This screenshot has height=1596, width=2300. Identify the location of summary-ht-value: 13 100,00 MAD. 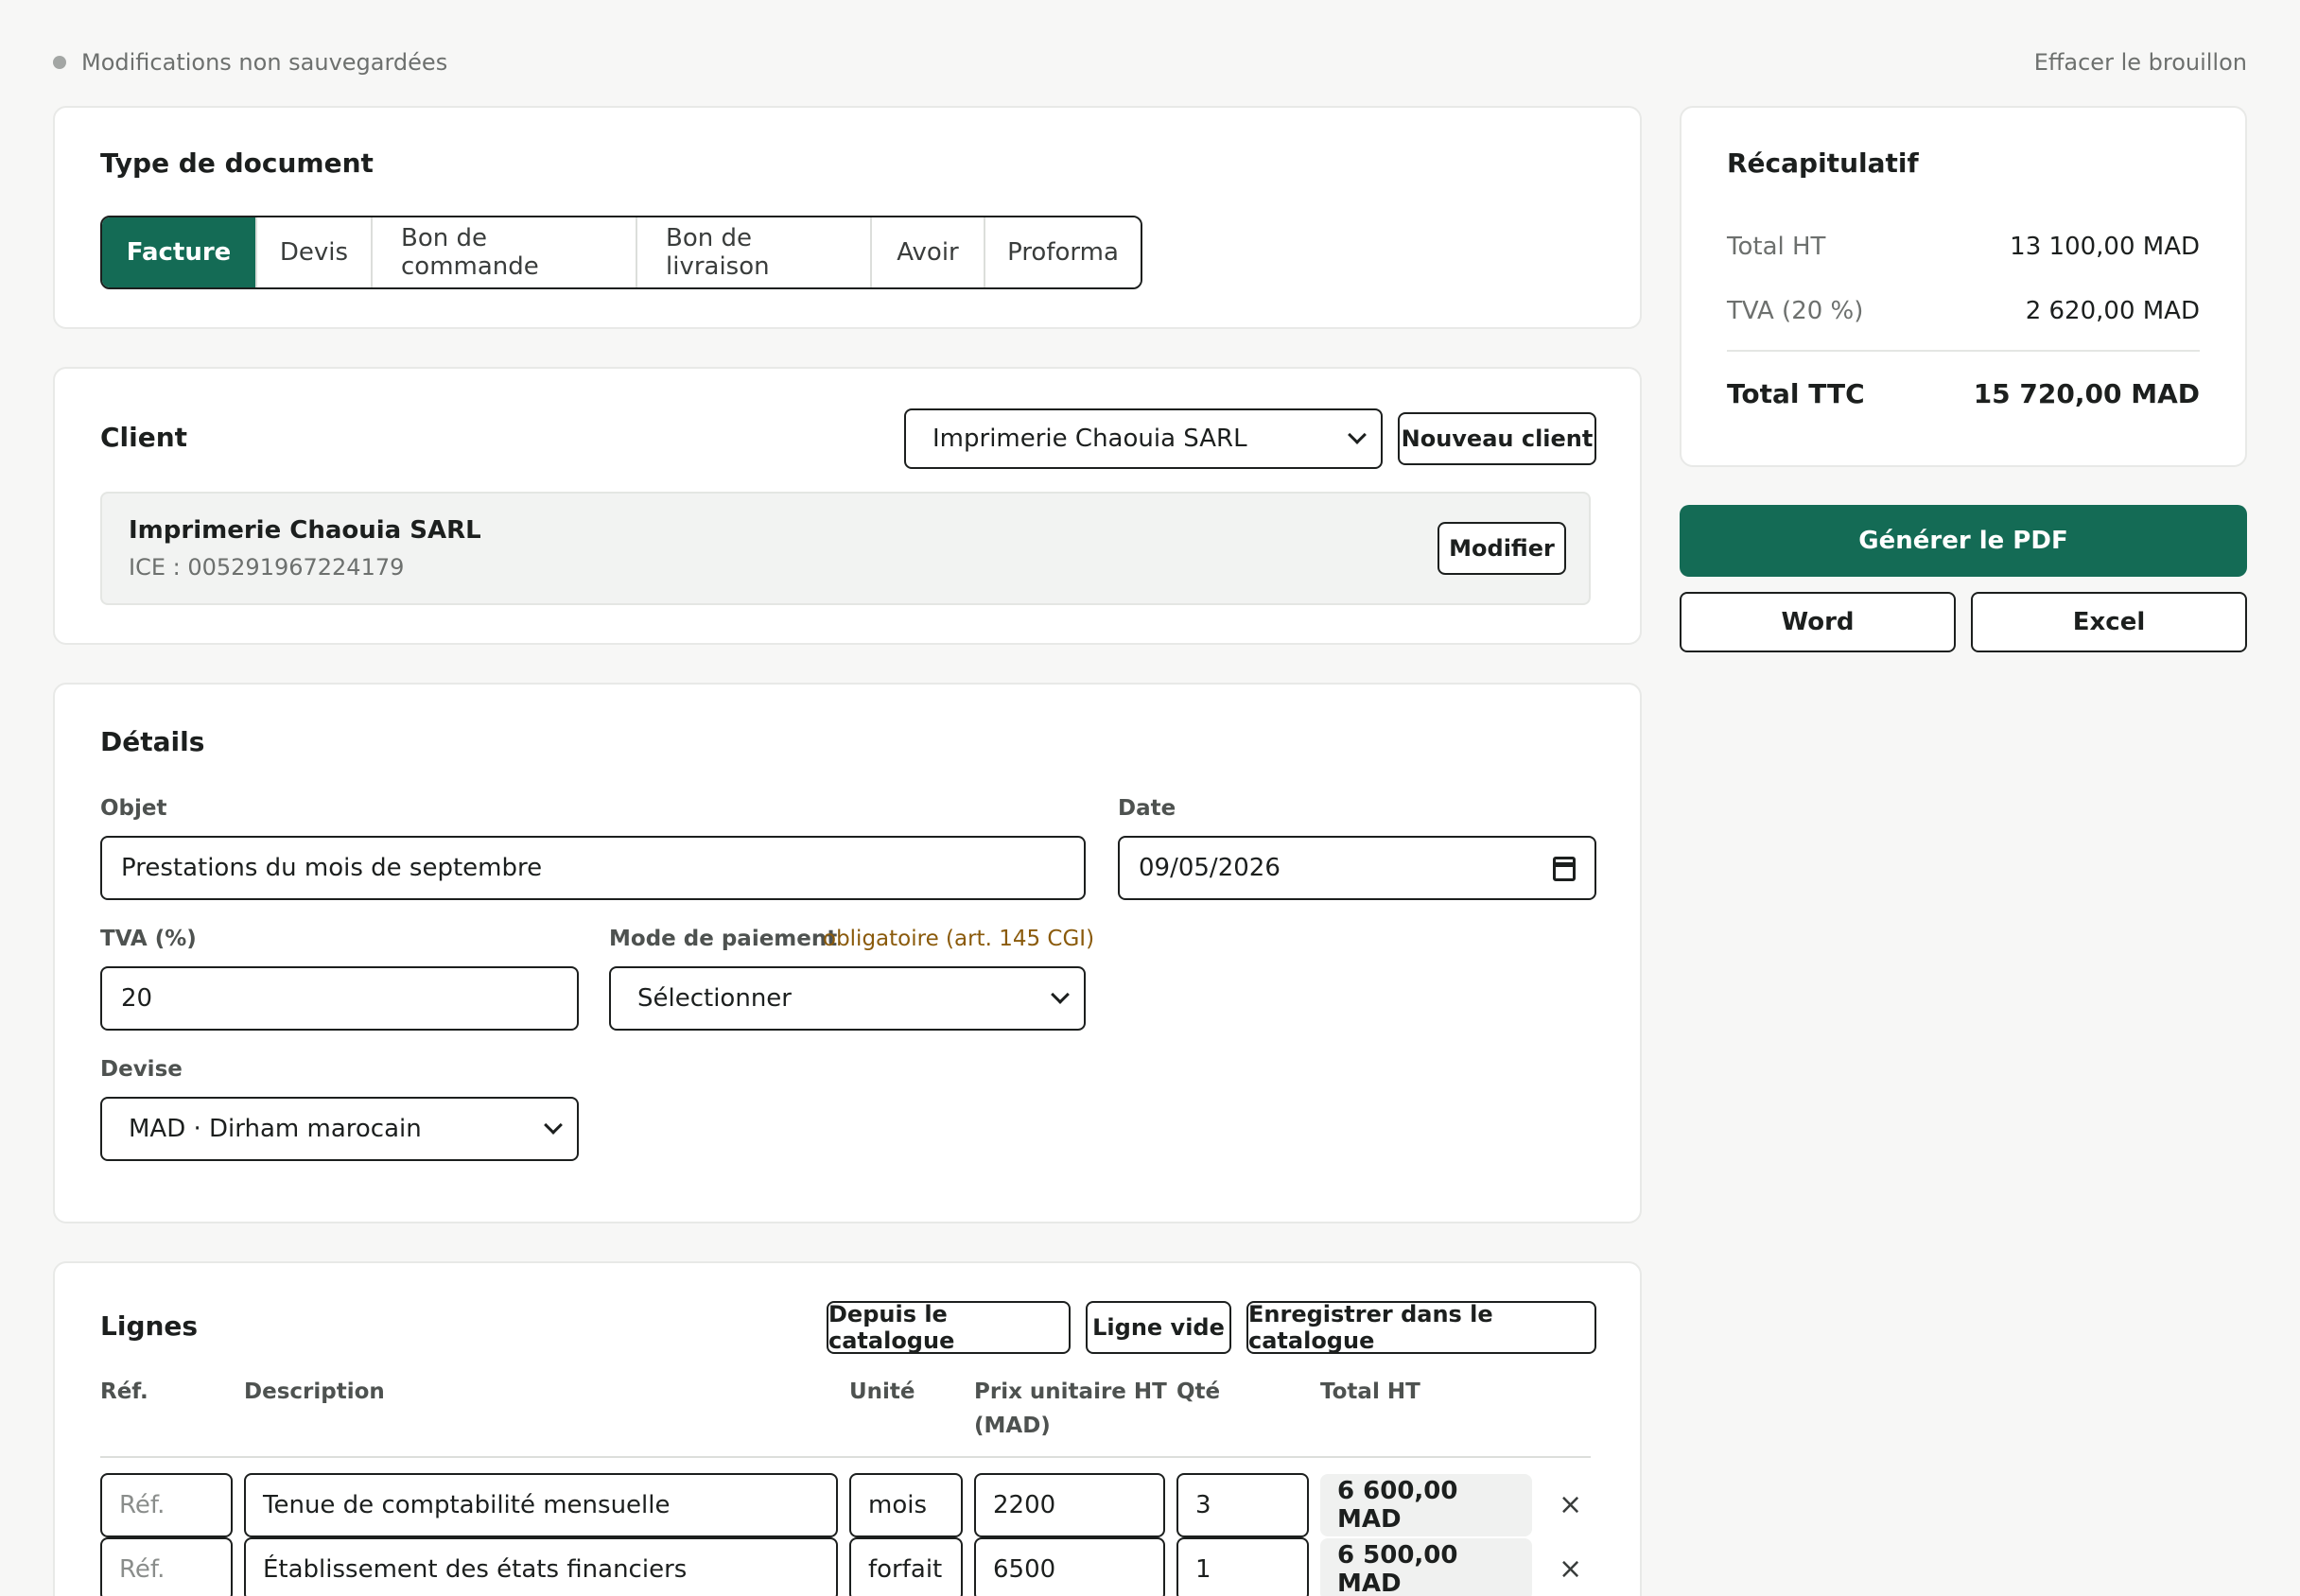
(2105, 247).